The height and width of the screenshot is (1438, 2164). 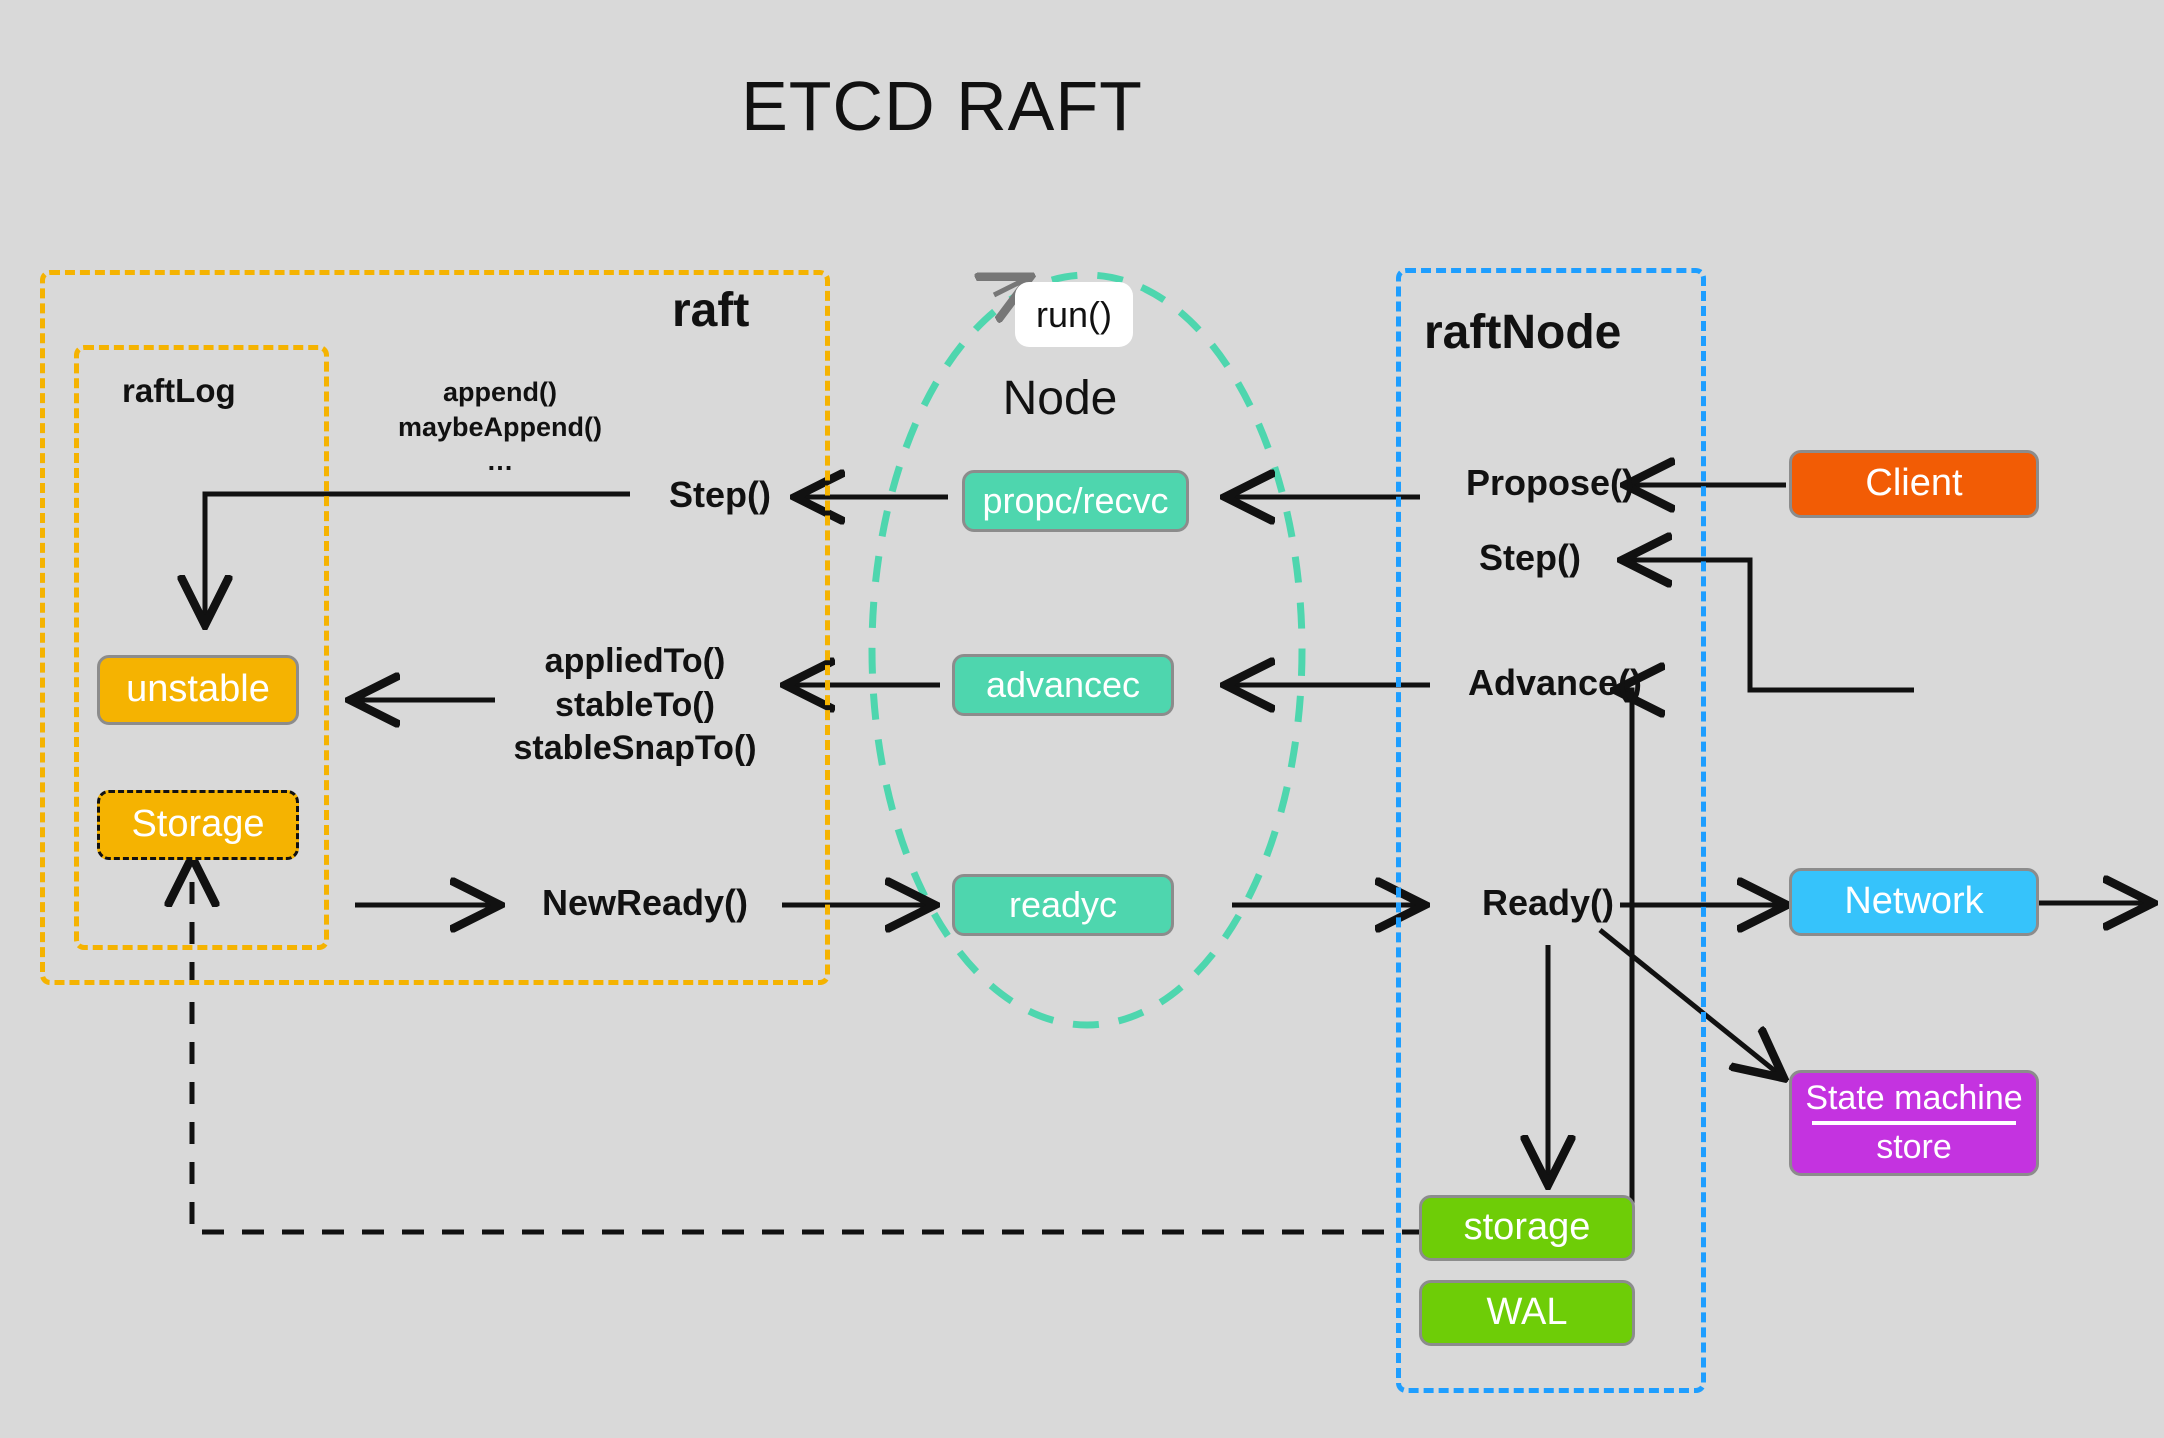 What do you see at coordinates (1527, 1228) in the screenshot?
I see `box-storage-raftnode: storage` at bounding box center [1527, 1228].